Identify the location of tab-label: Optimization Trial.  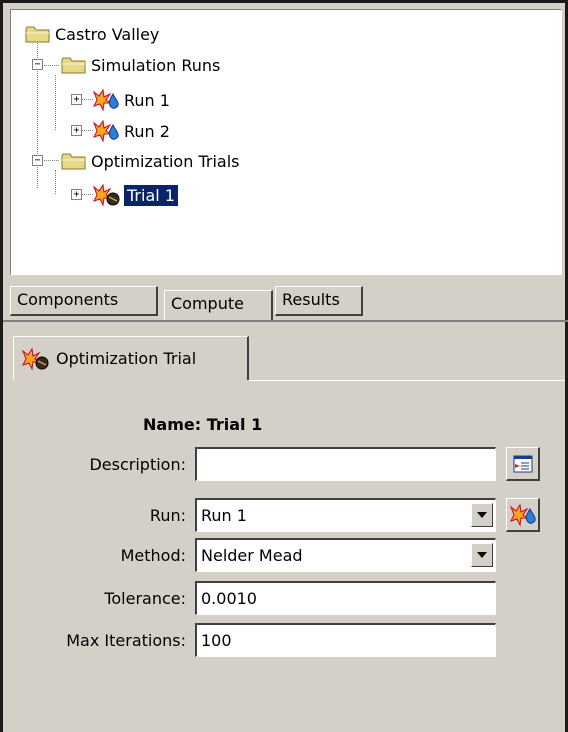
(126, 358).